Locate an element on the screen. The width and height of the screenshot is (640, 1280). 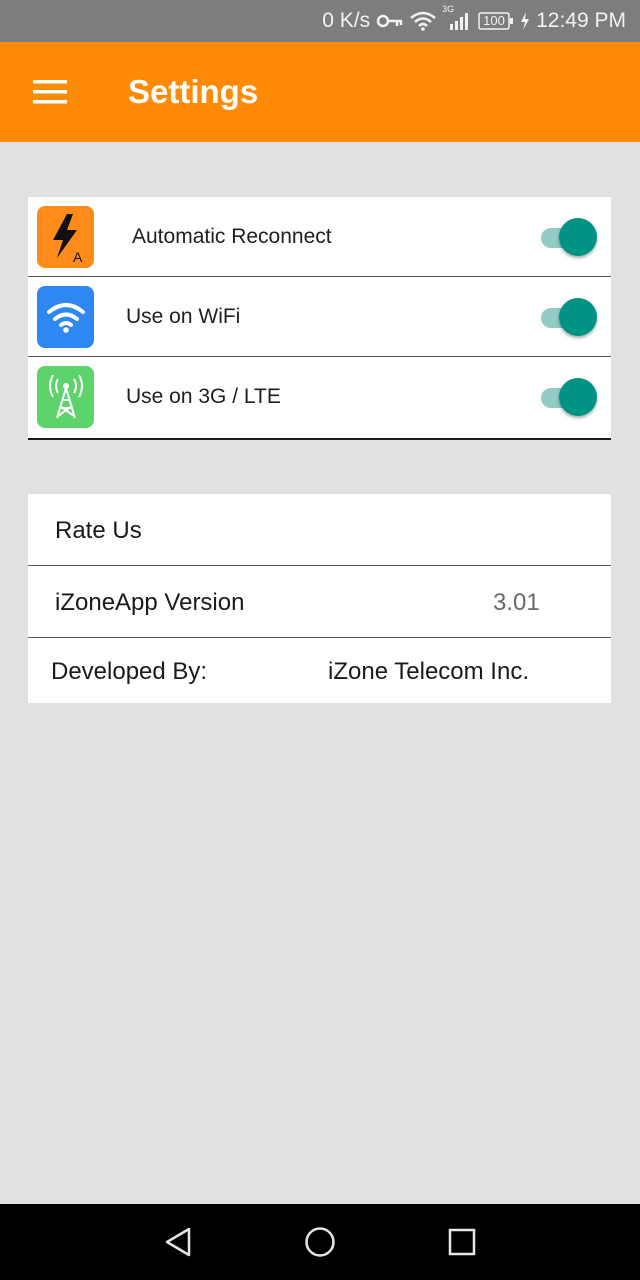
automatic-reconnect-switch is located at coordinates (568, 237).